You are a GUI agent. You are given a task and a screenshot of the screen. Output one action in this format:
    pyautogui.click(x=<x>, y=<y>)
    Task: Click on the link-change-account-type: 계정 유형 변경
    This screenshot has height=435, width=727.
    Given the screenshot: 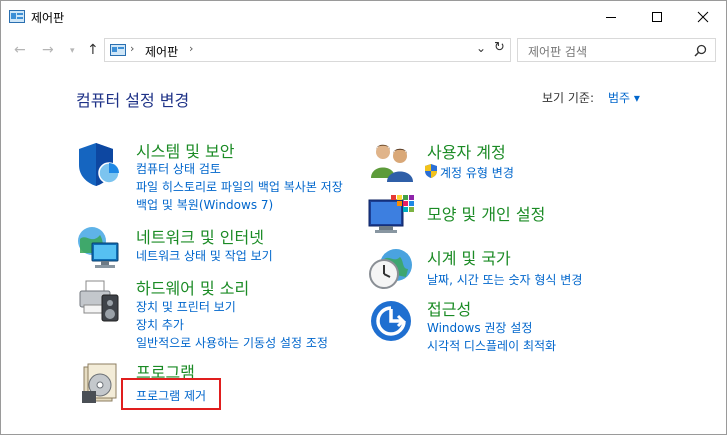 What is the action you would take?
    pyautogui.click(x=477, y=172)
    